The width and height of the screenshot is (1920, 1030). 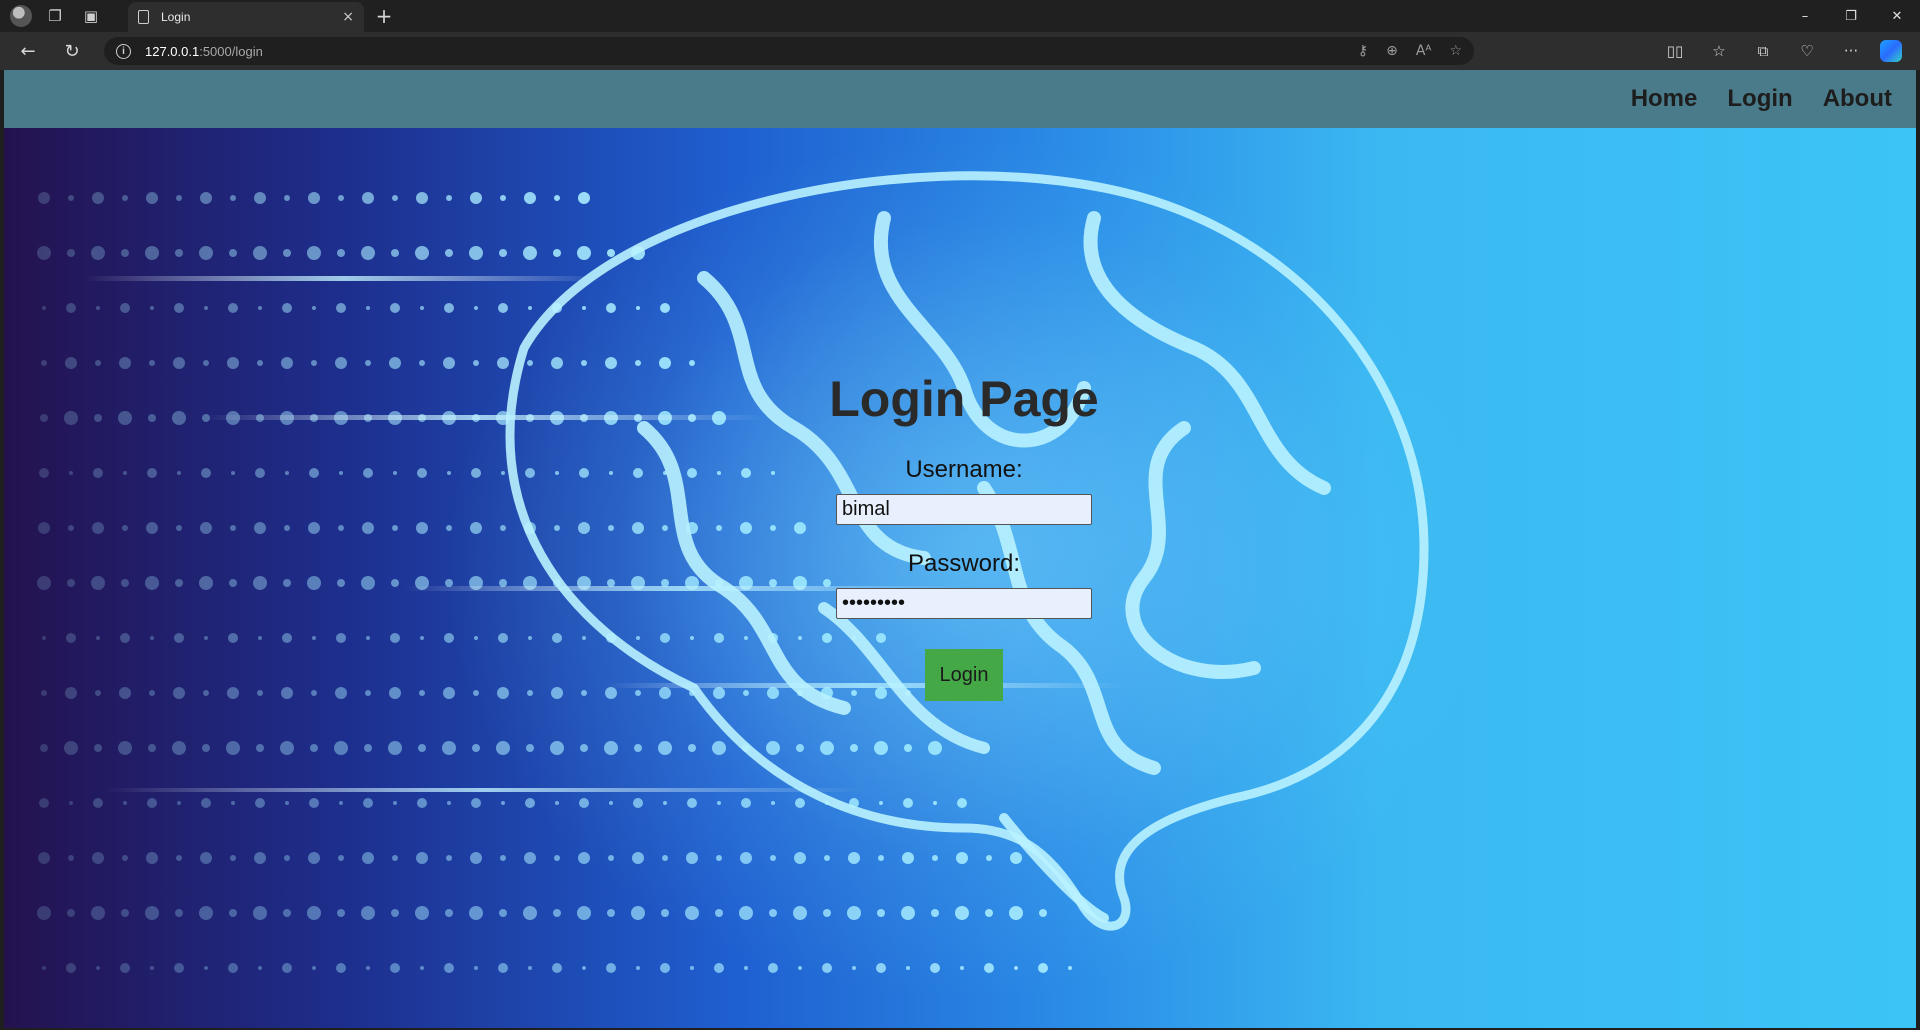 I want to click on nav-link-home: Home, so click(x=1664, y=99).